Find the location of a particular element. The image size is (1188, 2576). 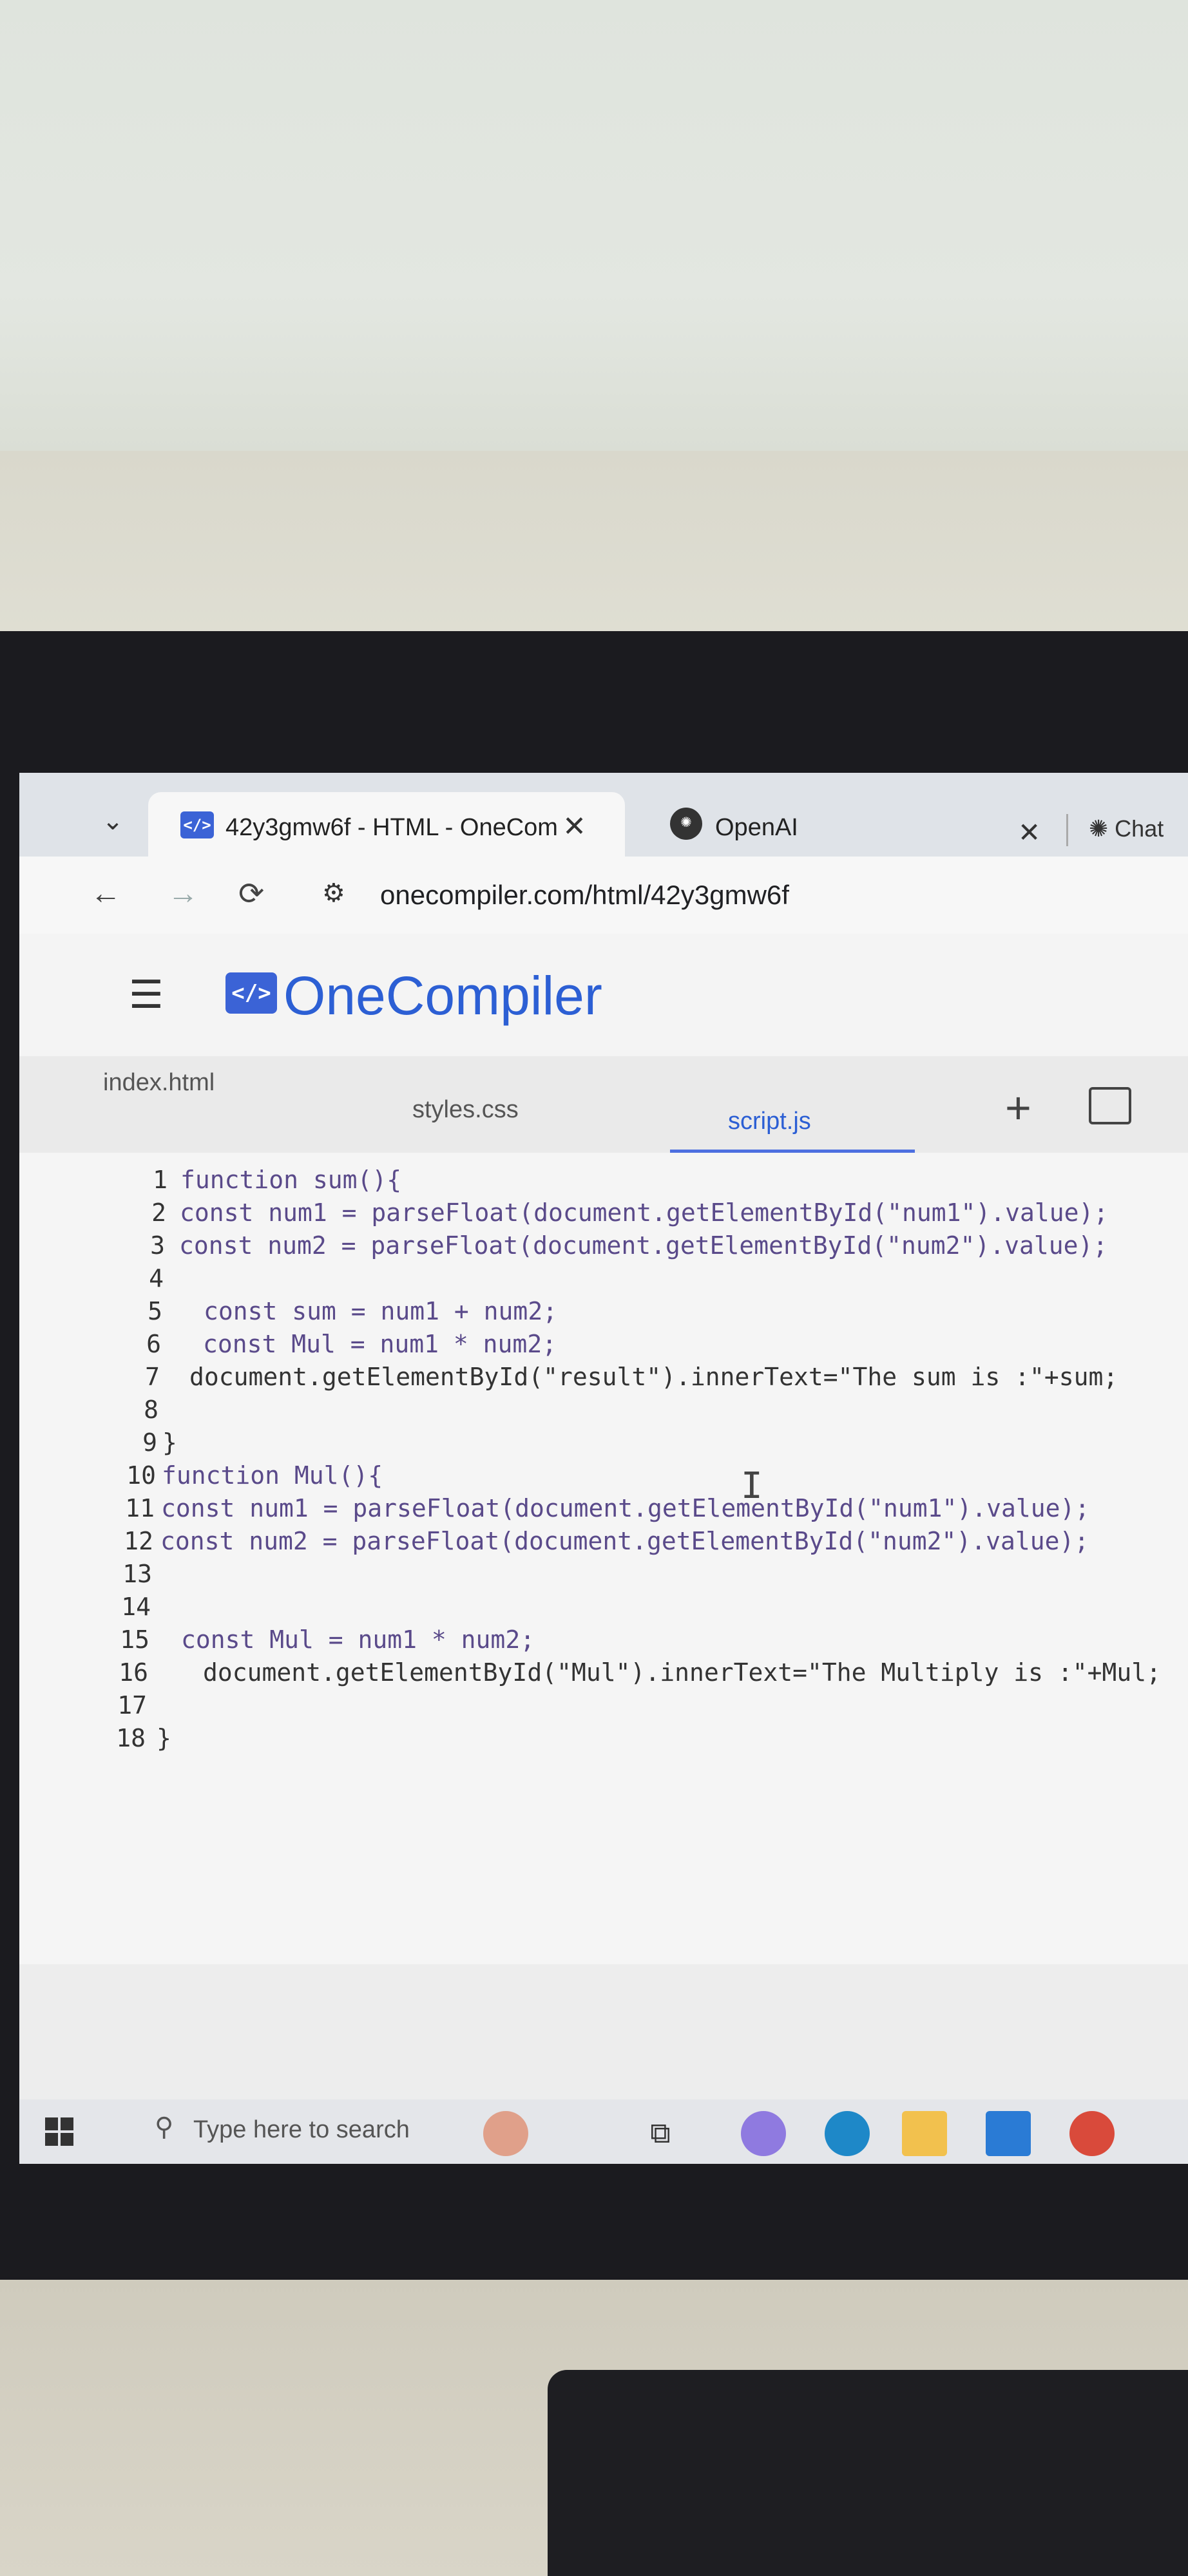

back-arrow-icon: ← is located at coordinates (105, 893).